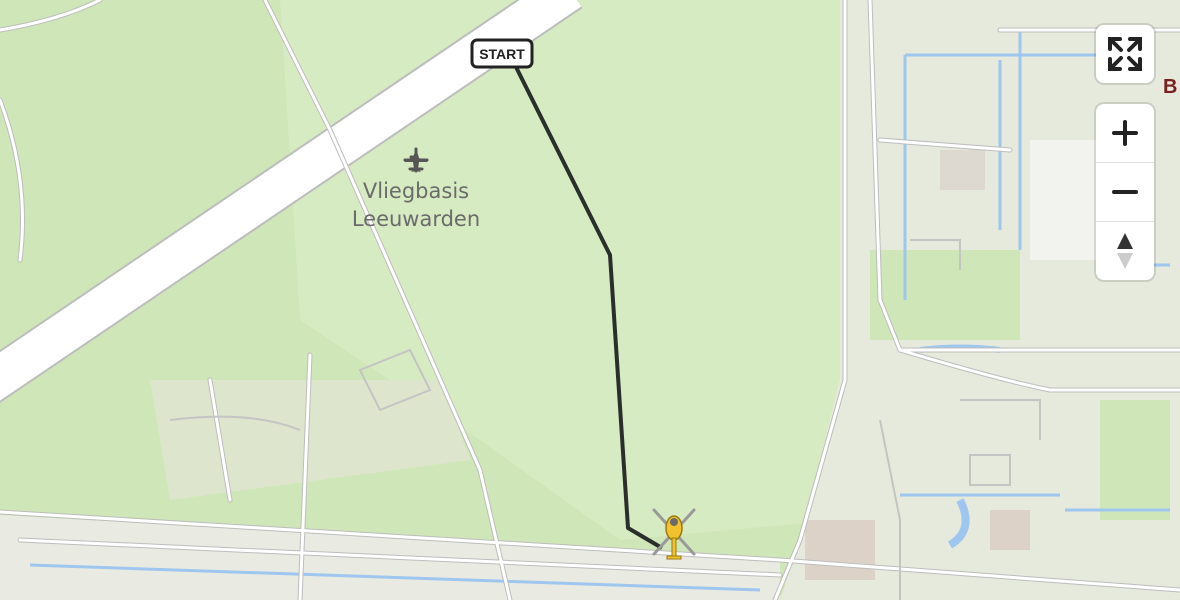 Image resolution: width=1180 pixels, height=600 pixels. I want to click on zoom-out-button, so click(1125, 191).